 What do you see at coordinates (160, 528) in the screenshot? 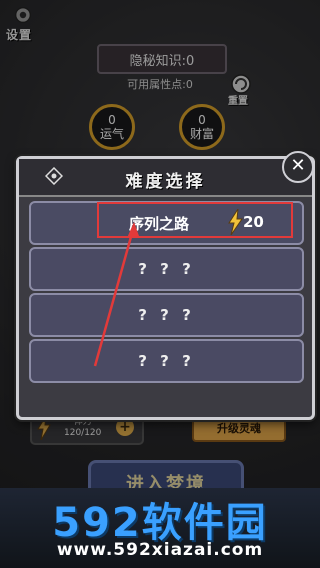
I see `watermark: 592软件园 www.592xiazai.com` at bounding box center [160, 528].